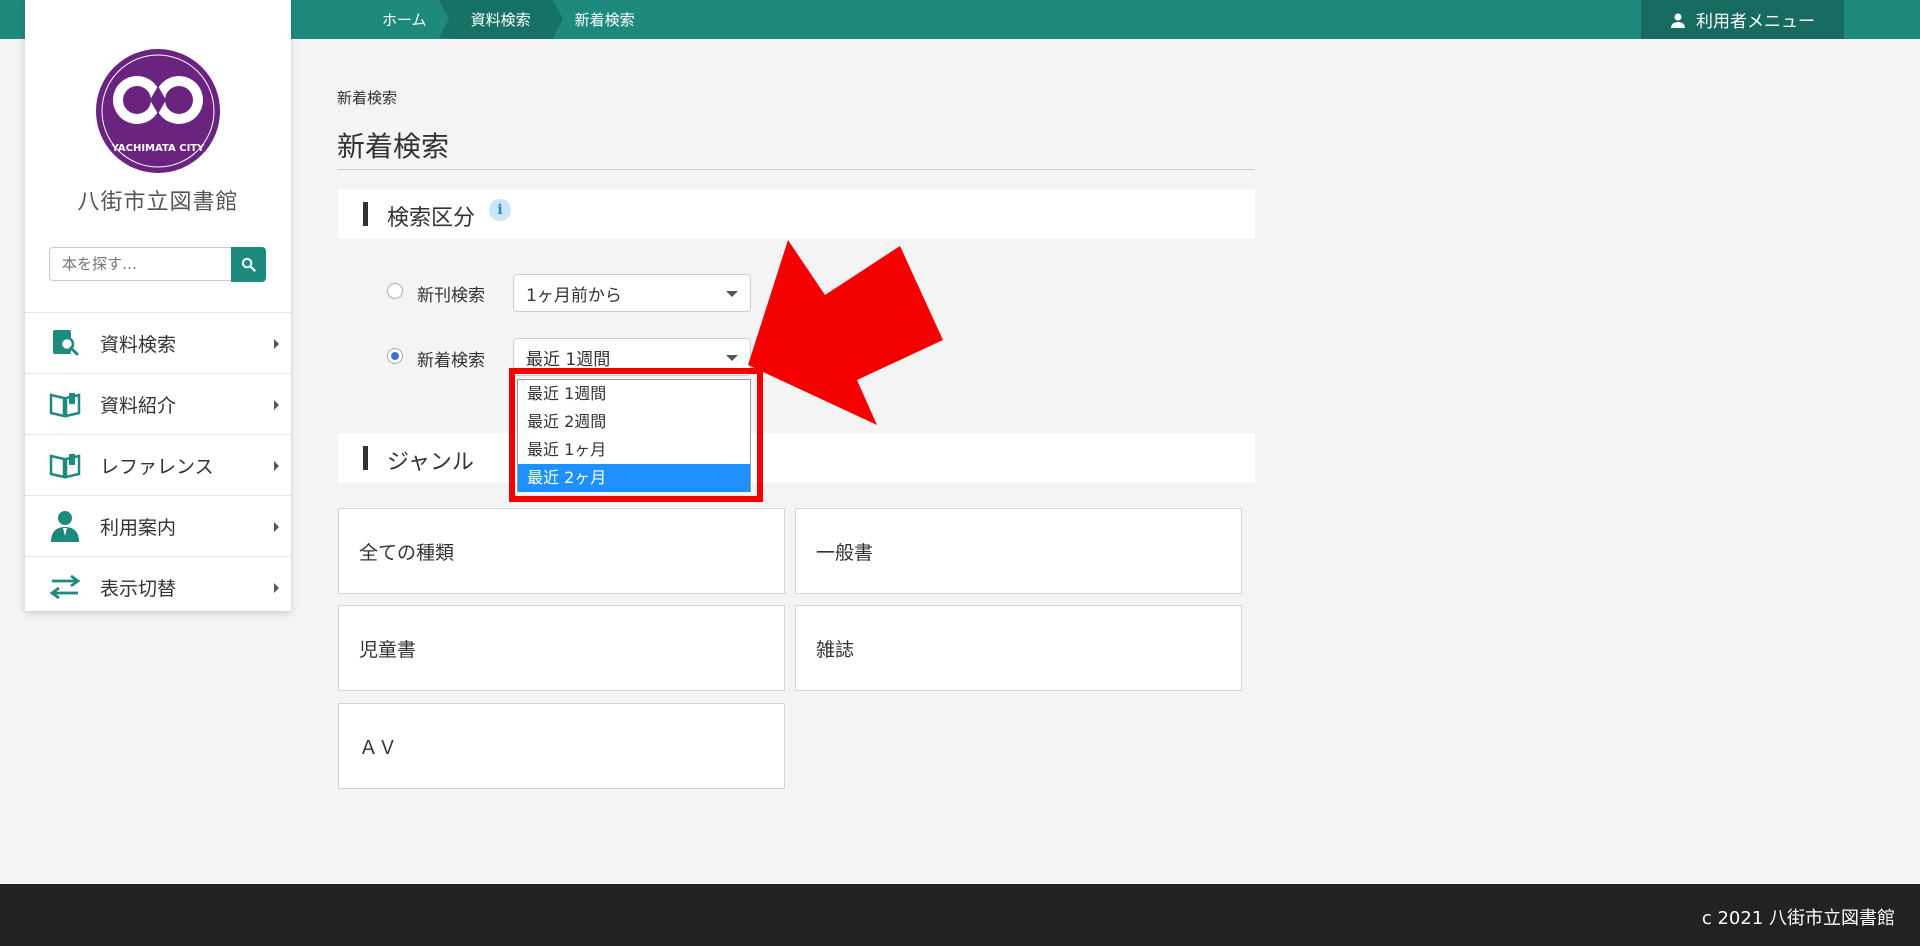  I want to click on sidebar-item-label: 利用案内, so click(138, 527).